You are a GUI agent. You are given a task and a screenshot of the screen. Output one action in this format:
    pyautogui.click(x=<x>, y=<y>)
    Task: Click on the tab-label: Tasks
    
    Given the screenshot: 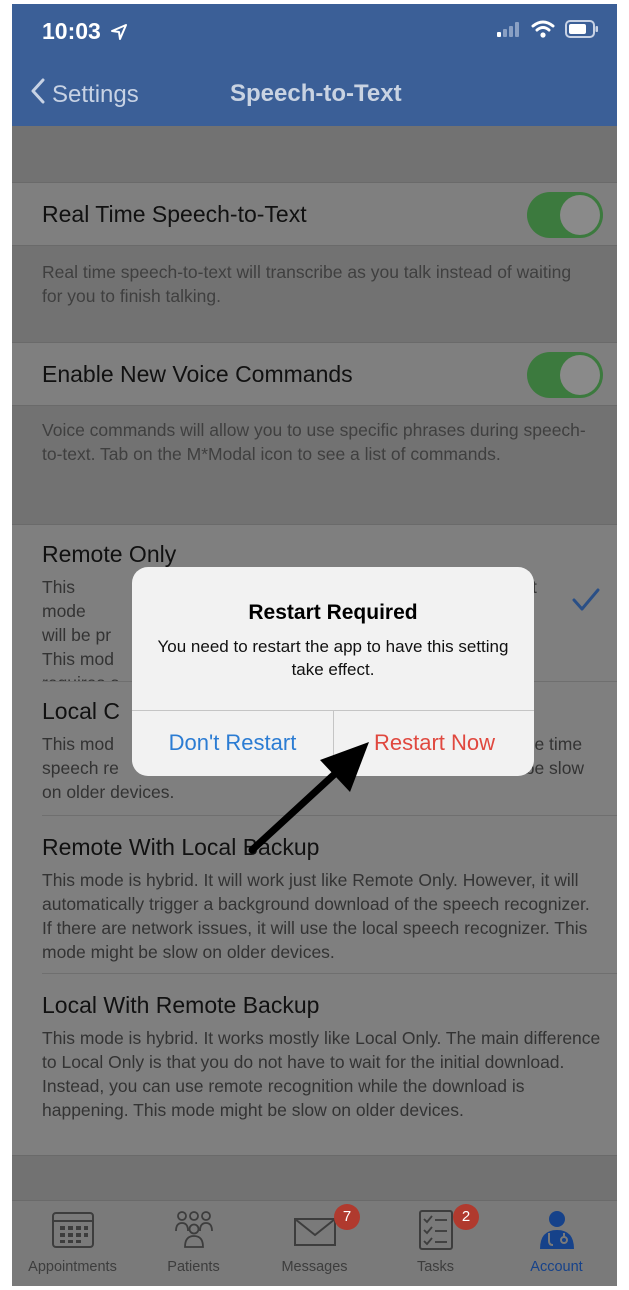 What is the action you would take?
    pyautogui.click(x=435, y=1267)
    